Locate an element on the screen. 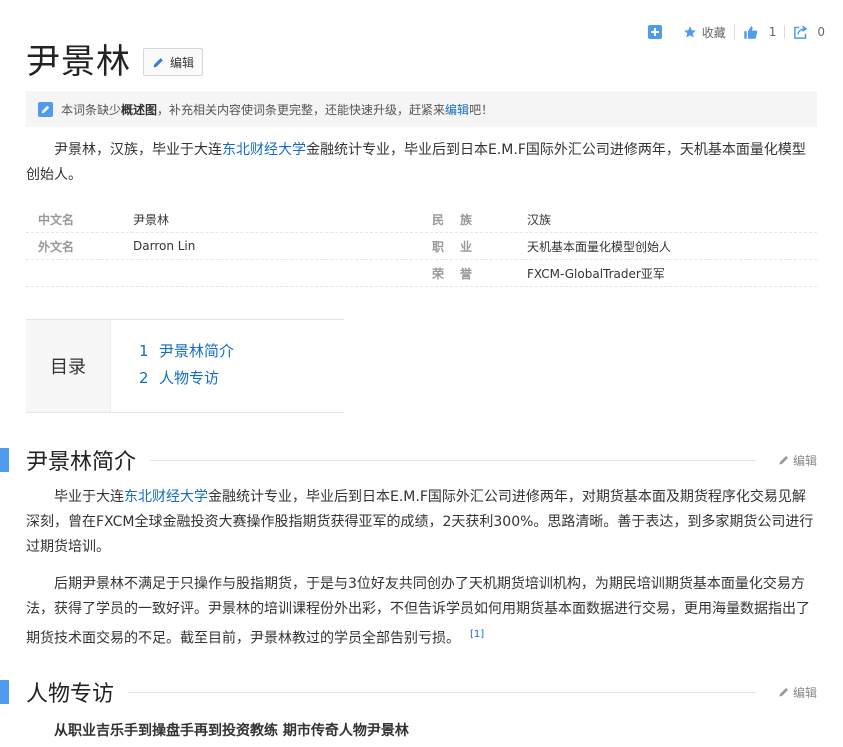  toc-text: 尹景林简介 is located at coordinates (197, 351).